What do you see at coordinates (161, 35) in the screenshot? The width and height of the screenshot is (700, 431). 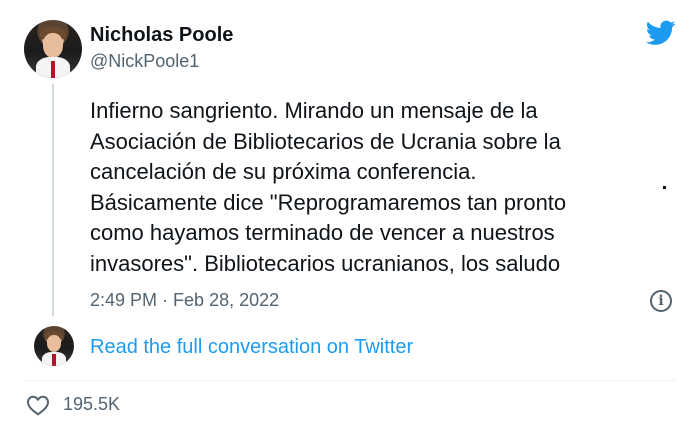 I see `author-name: Nicholas Poole` at bounding box center [161, 35].